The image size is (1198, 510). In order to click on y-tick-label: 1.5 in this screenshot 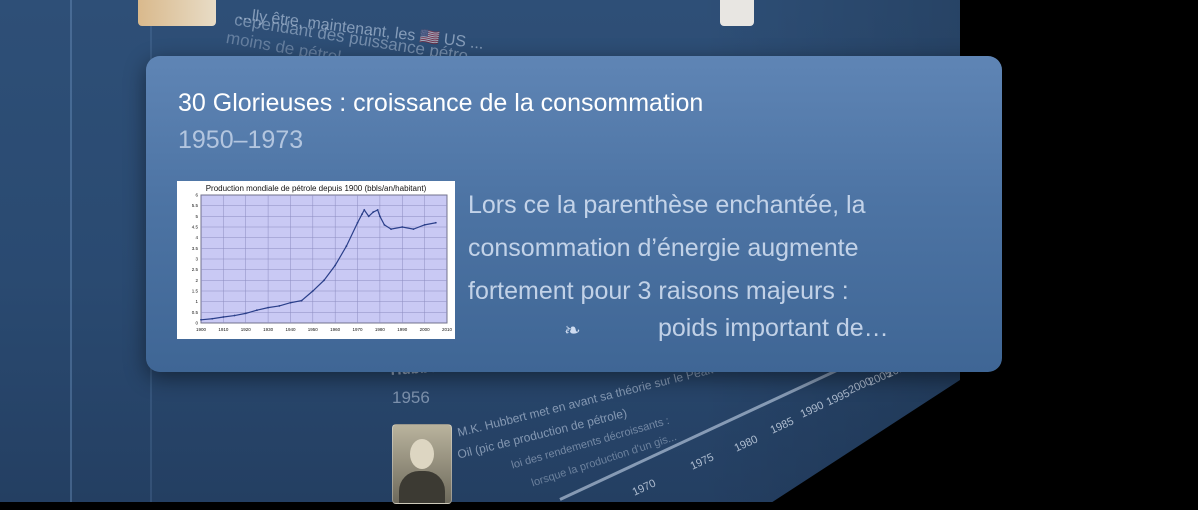, I will do `click(195, 291)`.